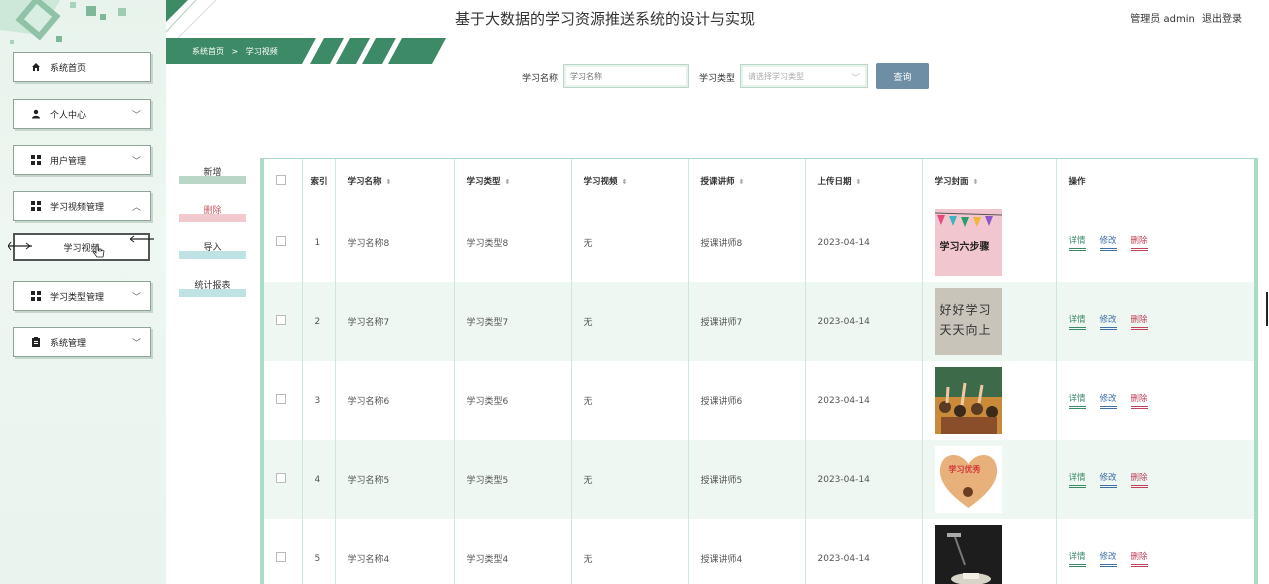 Image resolution: width=1269 pixels, height=584 pixels. What do you see at coordinates (364, 182) in the screenshot?
I see `header-name-label: 学习名称` at bounding box center [364, 182].